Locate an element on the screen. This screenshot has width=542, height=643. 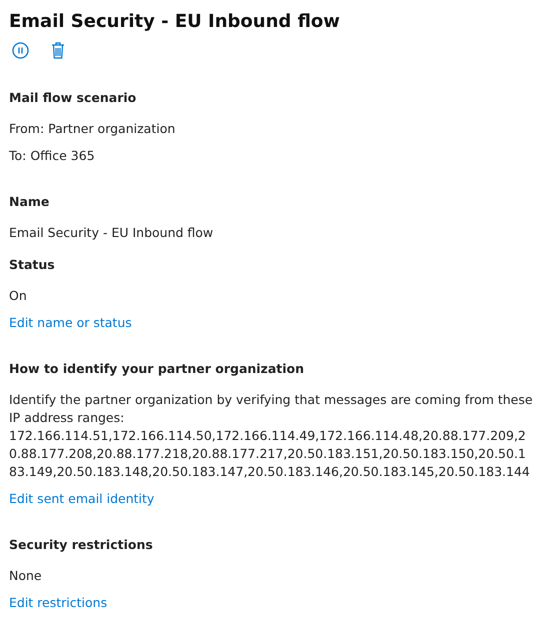
field-value: None is located at coordinates (26, 576).